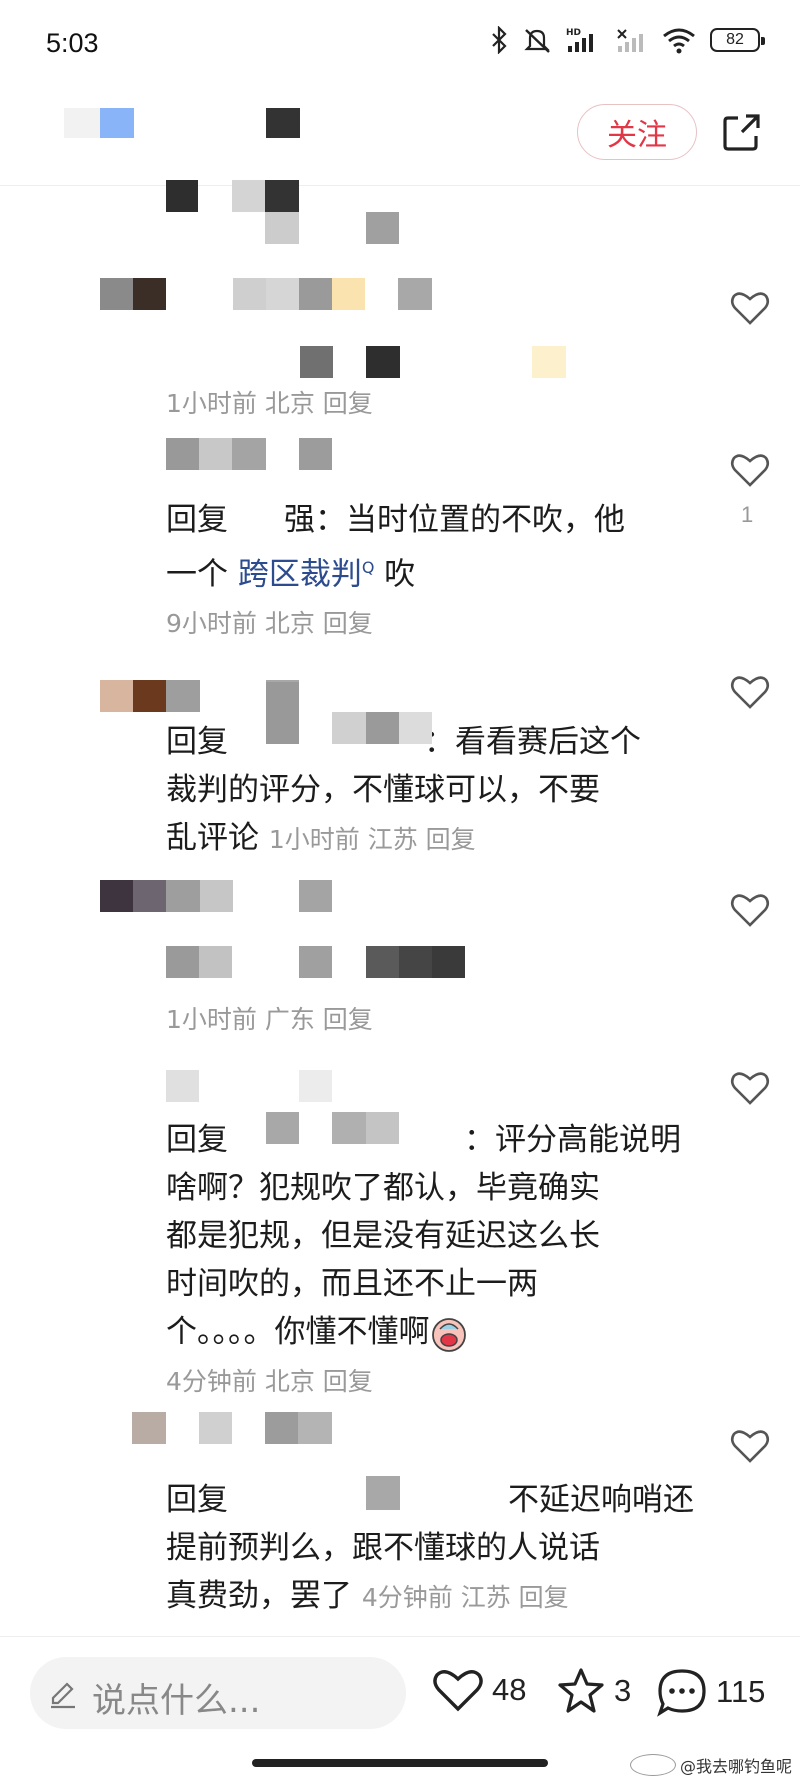 The width and height of the screenshot is (800, 1780). I want to click on comment-5-line3: 都是犯规，但是没有延迟这么长, so click(383, 1236).